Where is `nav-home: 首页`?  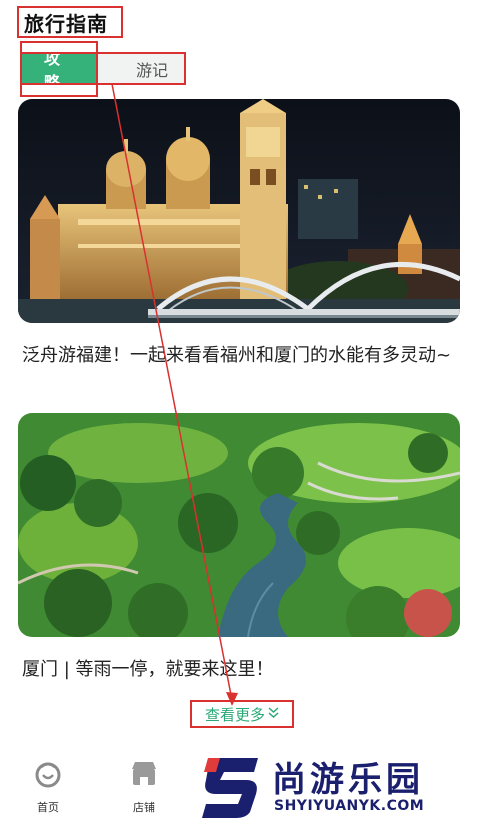 nav-home: 首页 is located at coordinates (48, 787).